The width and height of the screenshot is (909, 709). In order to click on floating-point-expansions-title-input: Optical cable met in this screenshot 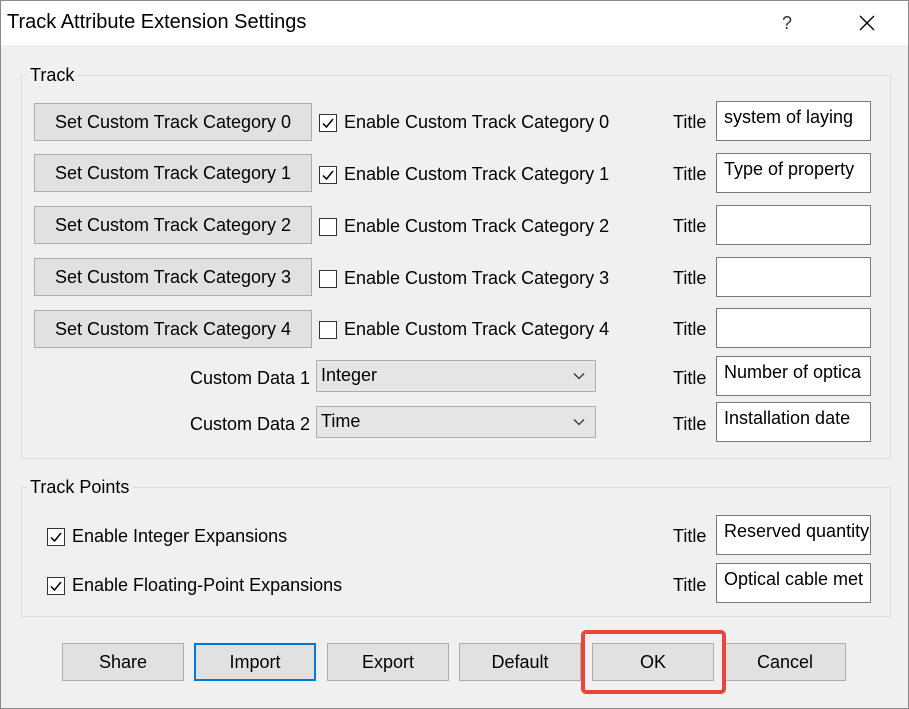, I will do `click(793, 583)`.